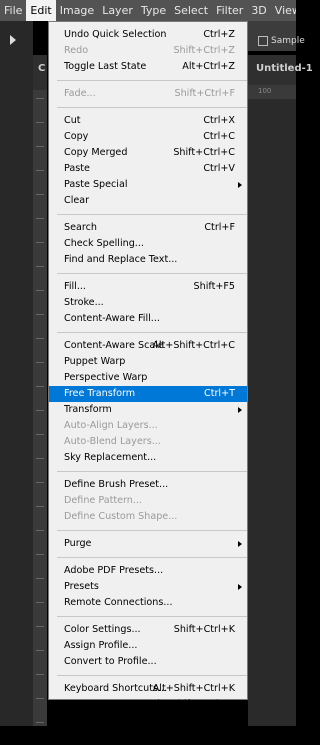 This screenshot has height=745, width=320. What do you see at coordinates (148, 544) in the screenshot?
I see `menu-item-purge: Purge` at bounding box center [148, 544].